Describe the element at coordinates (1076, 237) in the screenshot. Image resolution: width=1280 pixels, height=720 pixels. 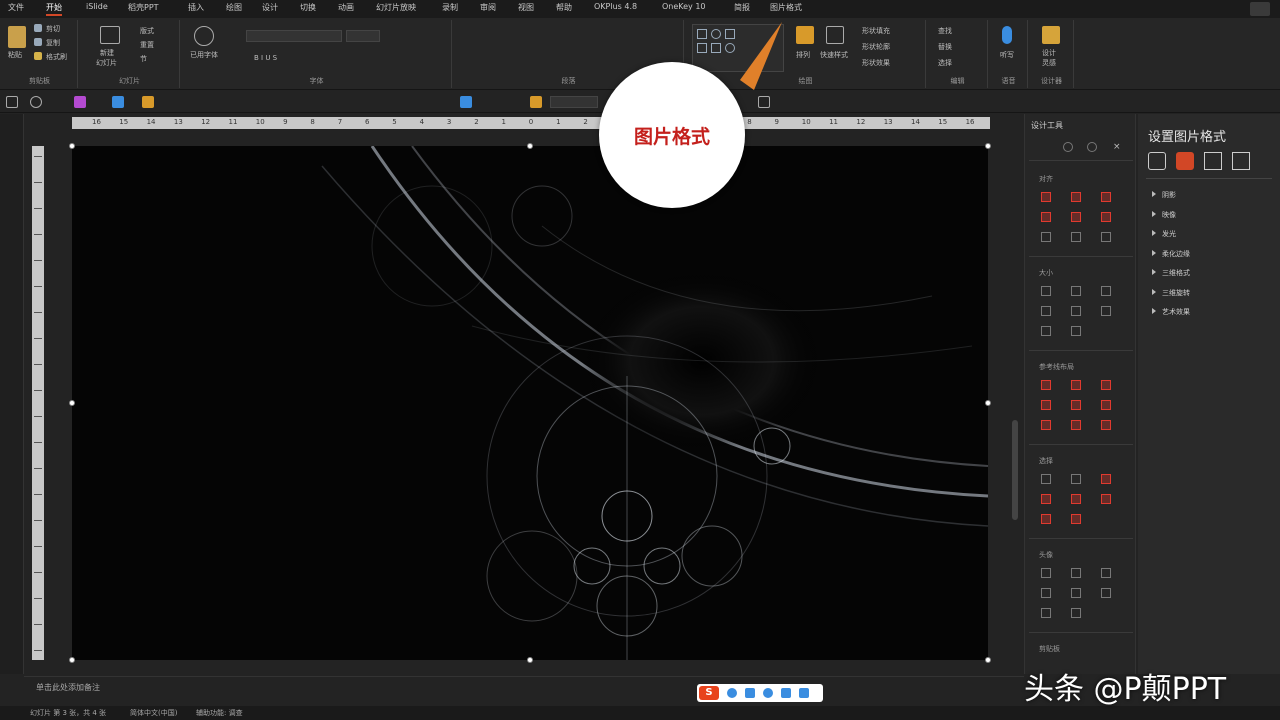
I see `distribute-v-icon` at that location.